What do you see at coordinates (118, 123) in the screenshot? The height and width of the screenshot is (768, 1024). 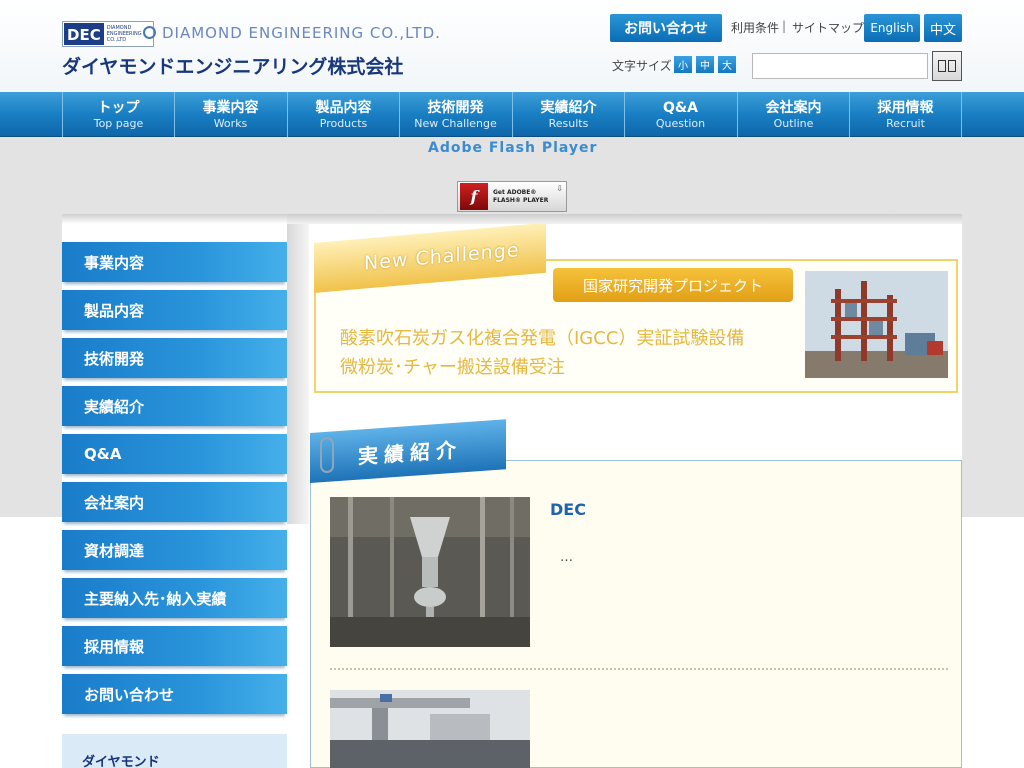 I see `nav-label-en: Top page` at bounding box center [118, 123].